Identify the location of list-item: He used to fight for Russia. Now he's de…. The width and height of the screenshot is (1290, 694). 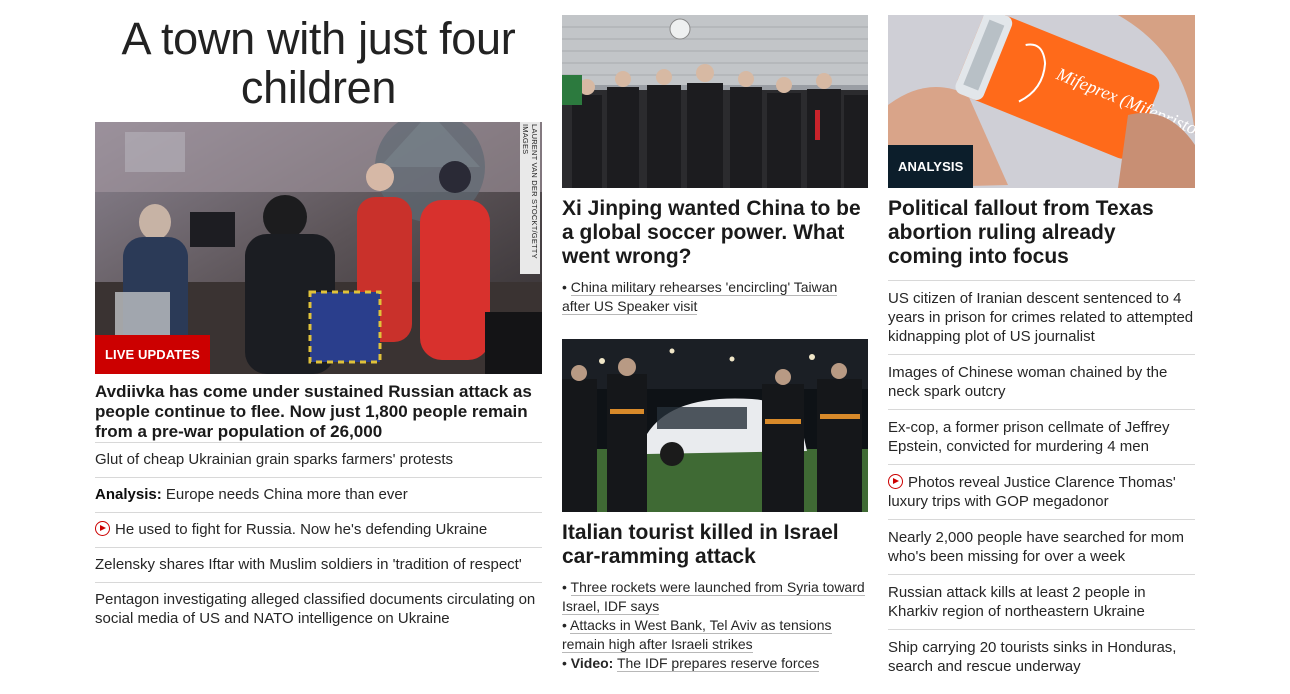
(318, 529).